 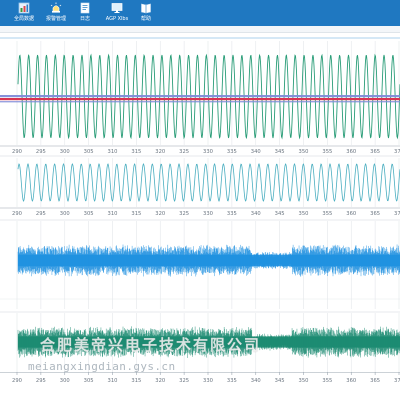 What do you see at coordinates (146, 8) in the screenshot?
I see `help-book-icon` at bounding box center [146, 8].